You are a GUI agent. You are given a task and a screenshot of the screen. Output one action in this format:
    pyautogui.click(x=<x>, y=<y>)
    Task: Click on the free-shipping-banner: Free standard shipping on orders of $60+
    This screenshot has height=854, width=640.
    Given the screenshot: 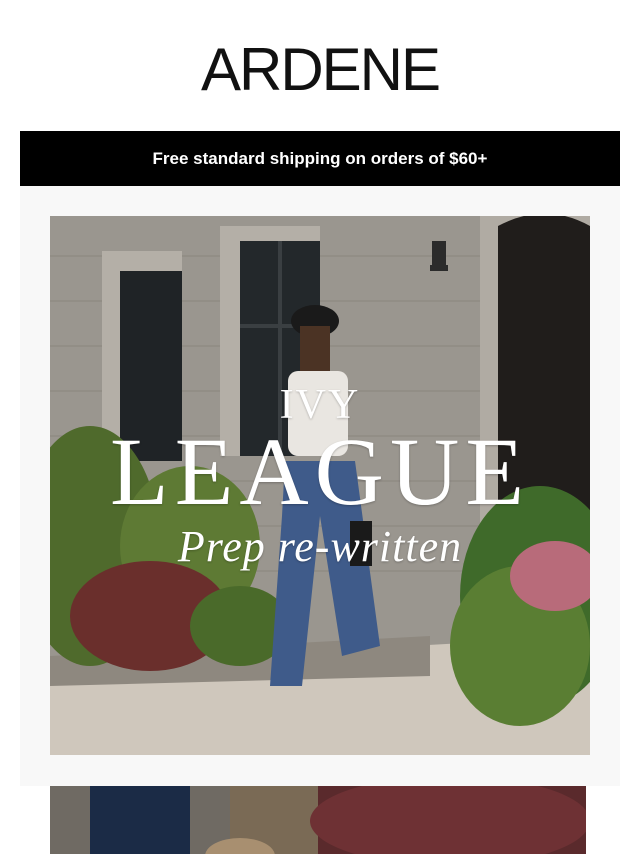 What is the action you would take?
    pyautogui.click(x=320, y=158)
    